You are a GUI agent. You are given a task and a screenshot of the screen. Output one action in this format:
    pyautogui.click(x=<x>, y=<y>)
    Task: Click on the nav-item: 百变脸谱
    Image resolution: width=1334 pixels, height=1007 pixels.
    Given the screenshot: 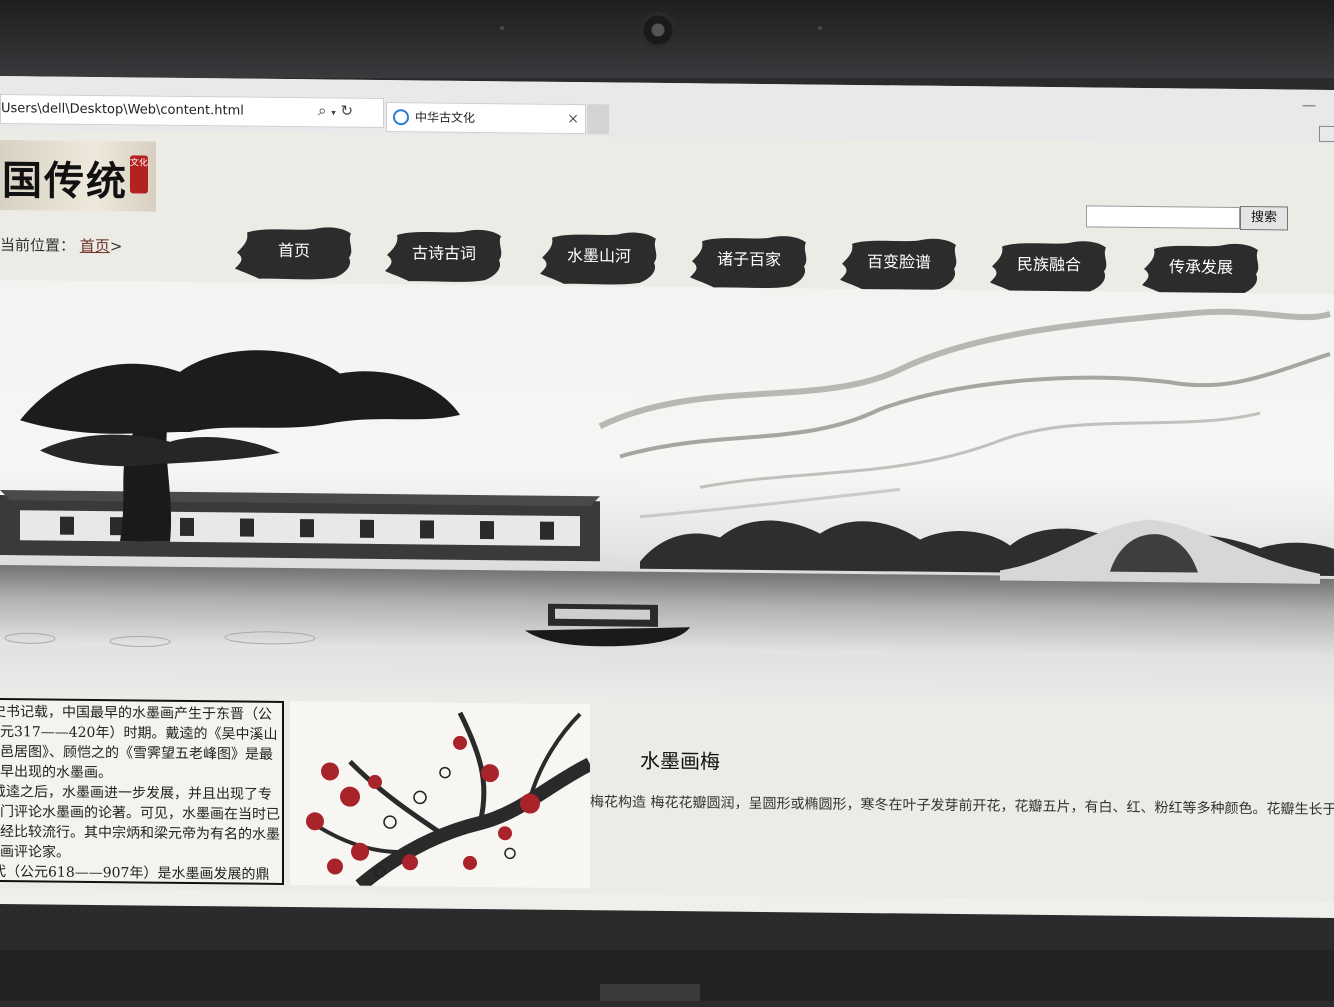 What is the action you would take?
    pyautogui.click(x=899, y=263)
    